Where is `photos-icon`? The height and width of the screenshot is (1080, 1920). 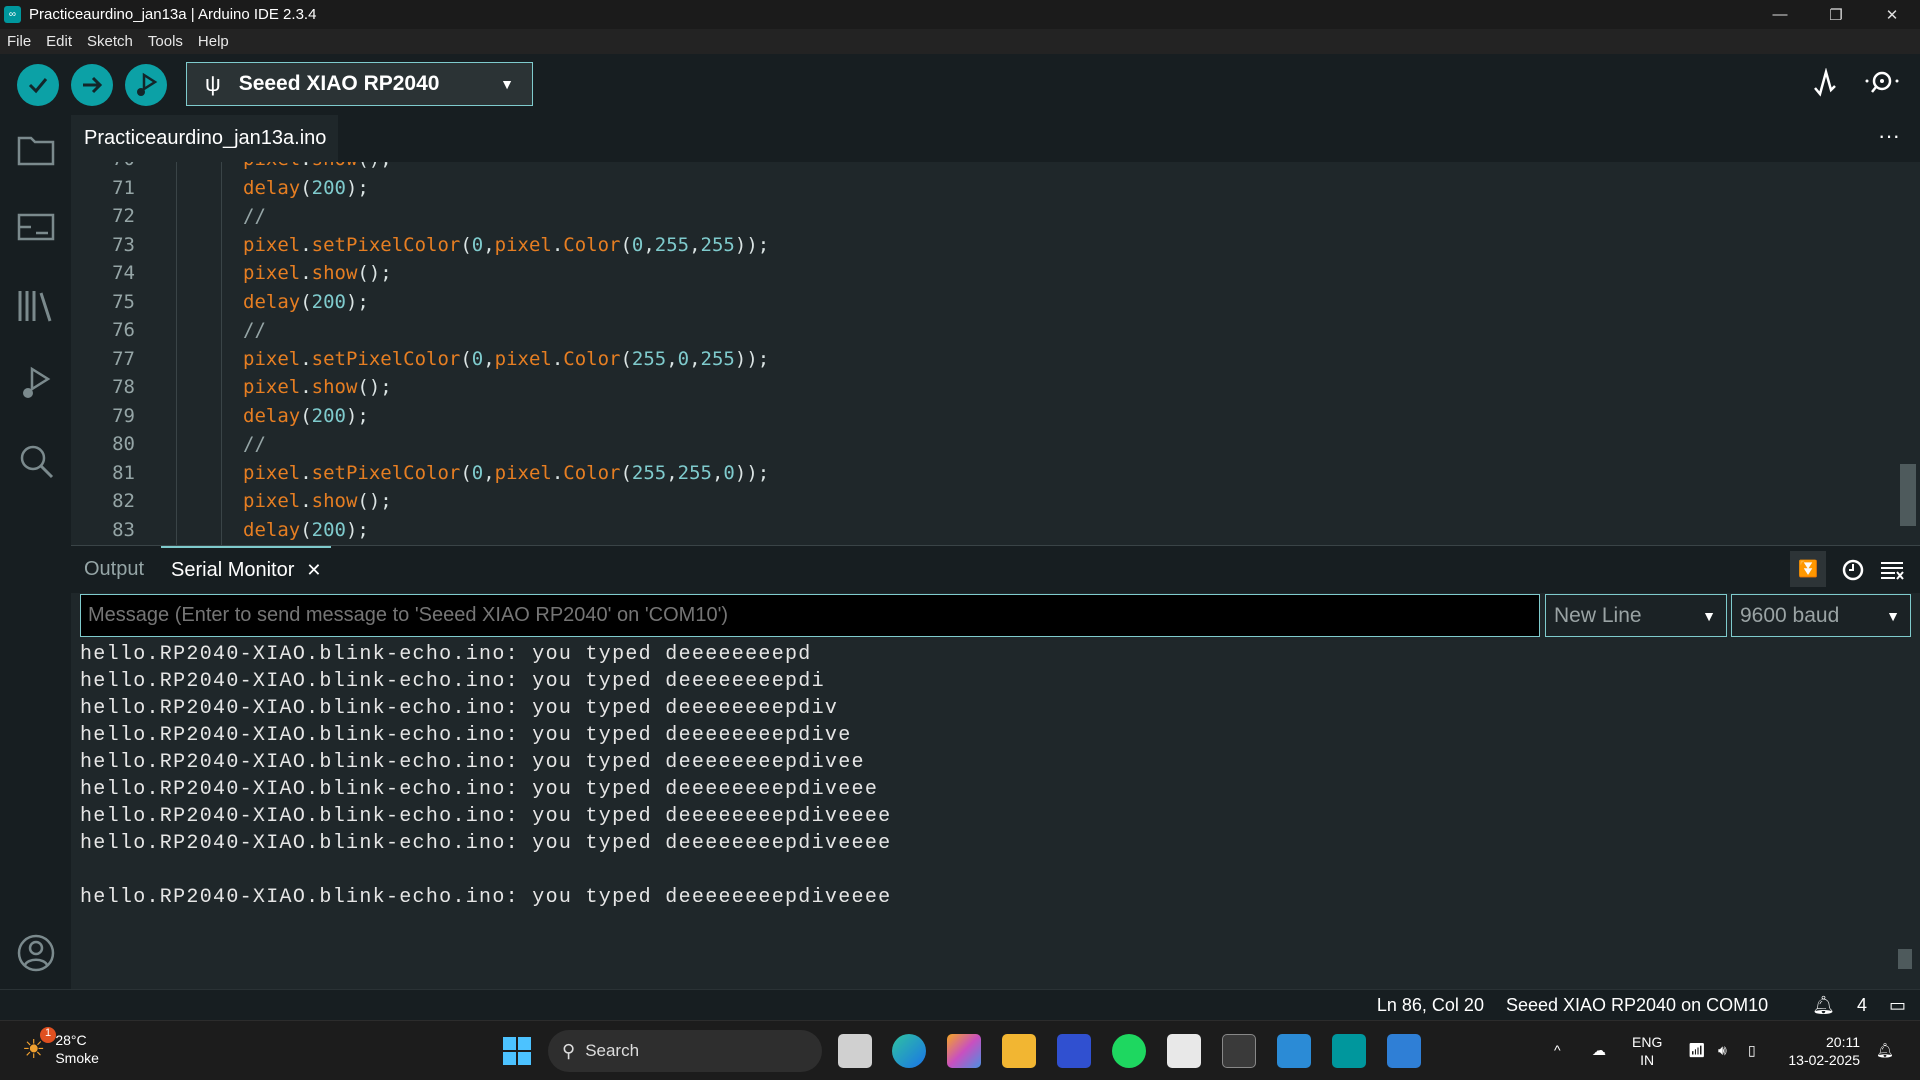
photos-icon is located at coordinates (1404, 1051).